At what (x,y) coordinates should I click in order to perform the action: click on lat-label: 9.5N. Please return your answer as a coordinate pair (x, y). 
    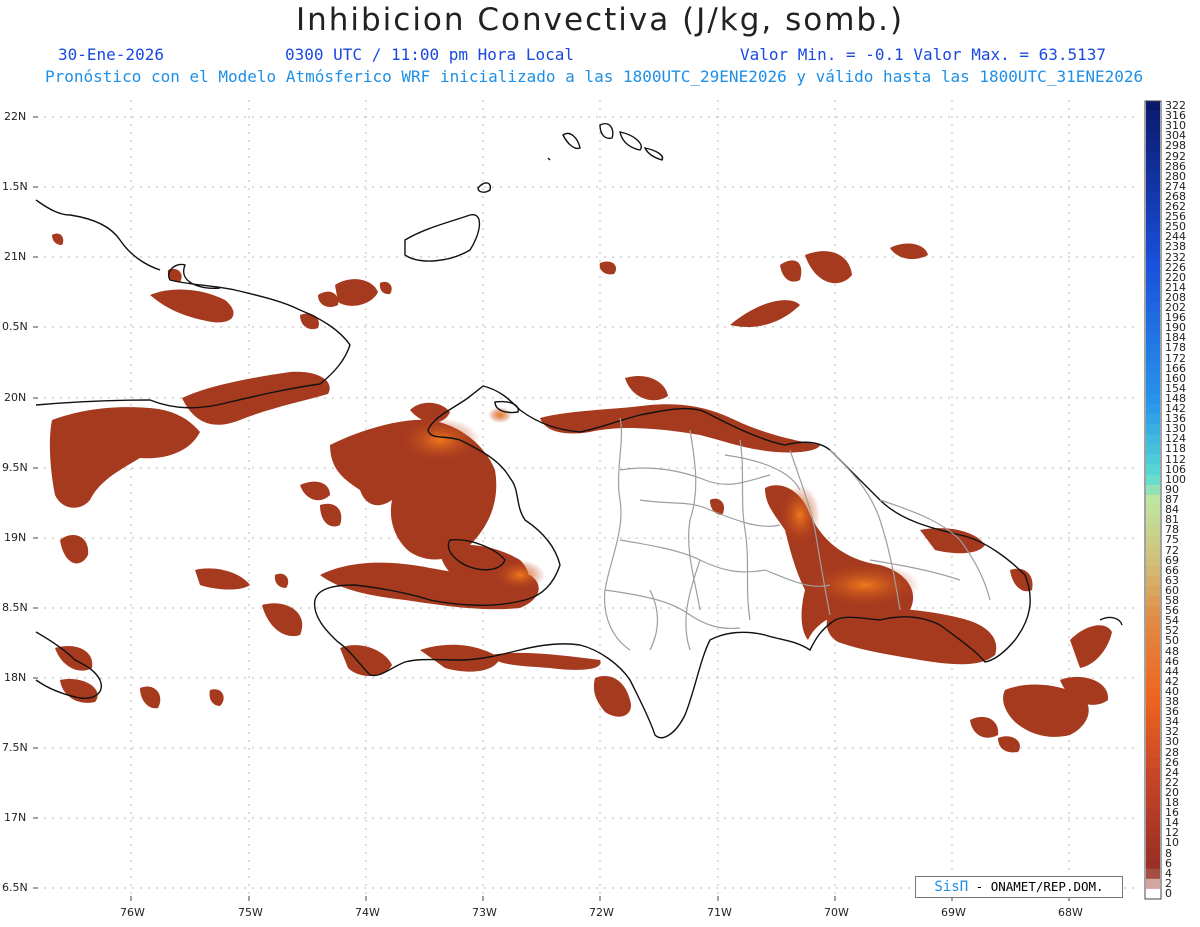
    Looking at the image, I should click on (15, 467).